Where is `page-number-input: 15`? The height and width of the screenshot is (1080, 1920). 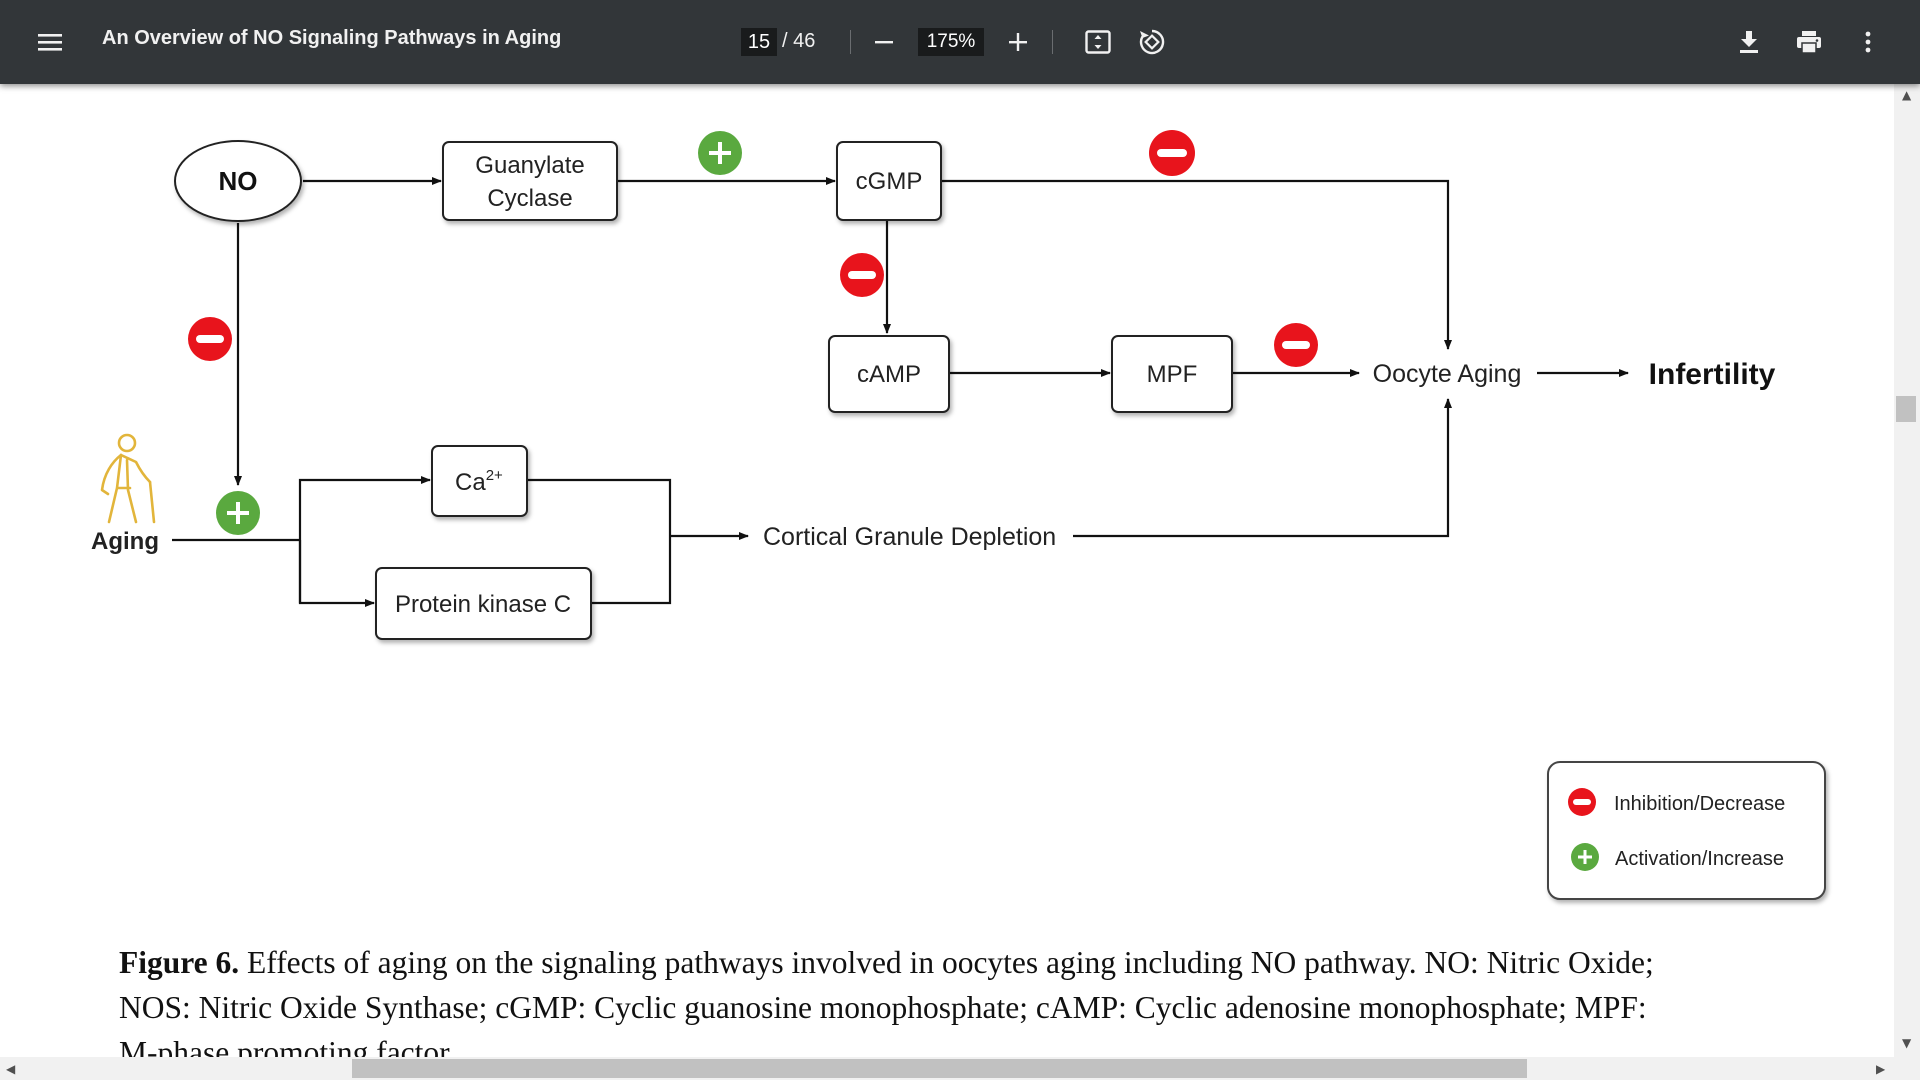
page-number-input: 15 is located at coordinates (759, 42).